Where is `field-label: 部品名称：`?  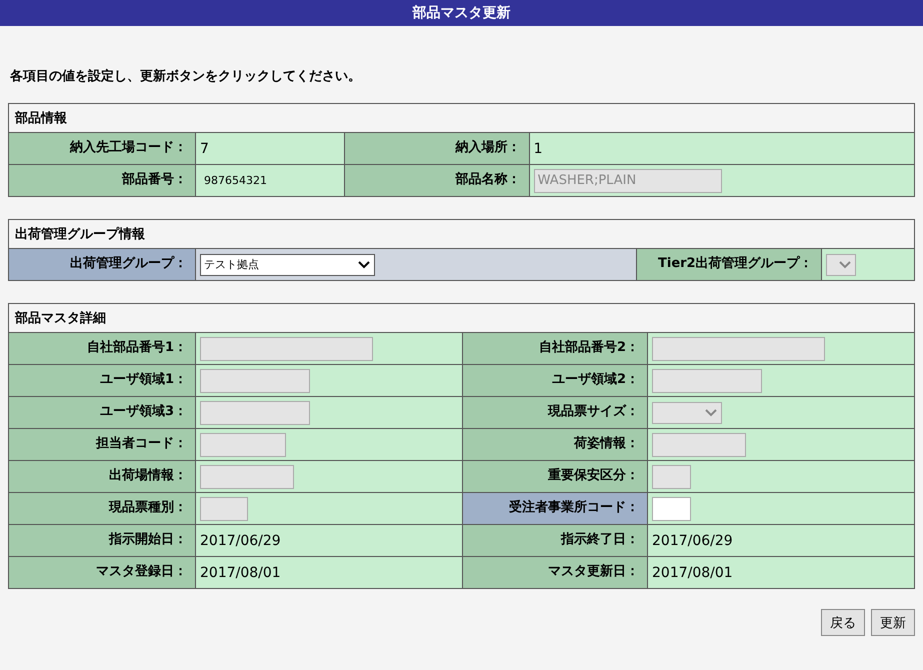
field-label: 部品名称： is located at coordinates (437, 180).